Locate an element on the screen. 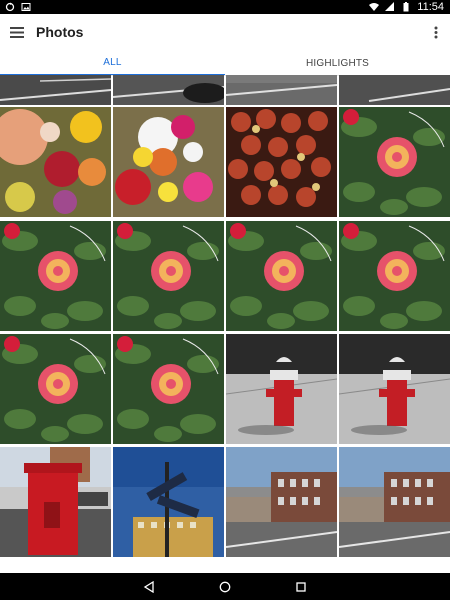 The width and height of the screenshot is (450, 600). status-time: 11:54 is located at coordinates (430, 7).